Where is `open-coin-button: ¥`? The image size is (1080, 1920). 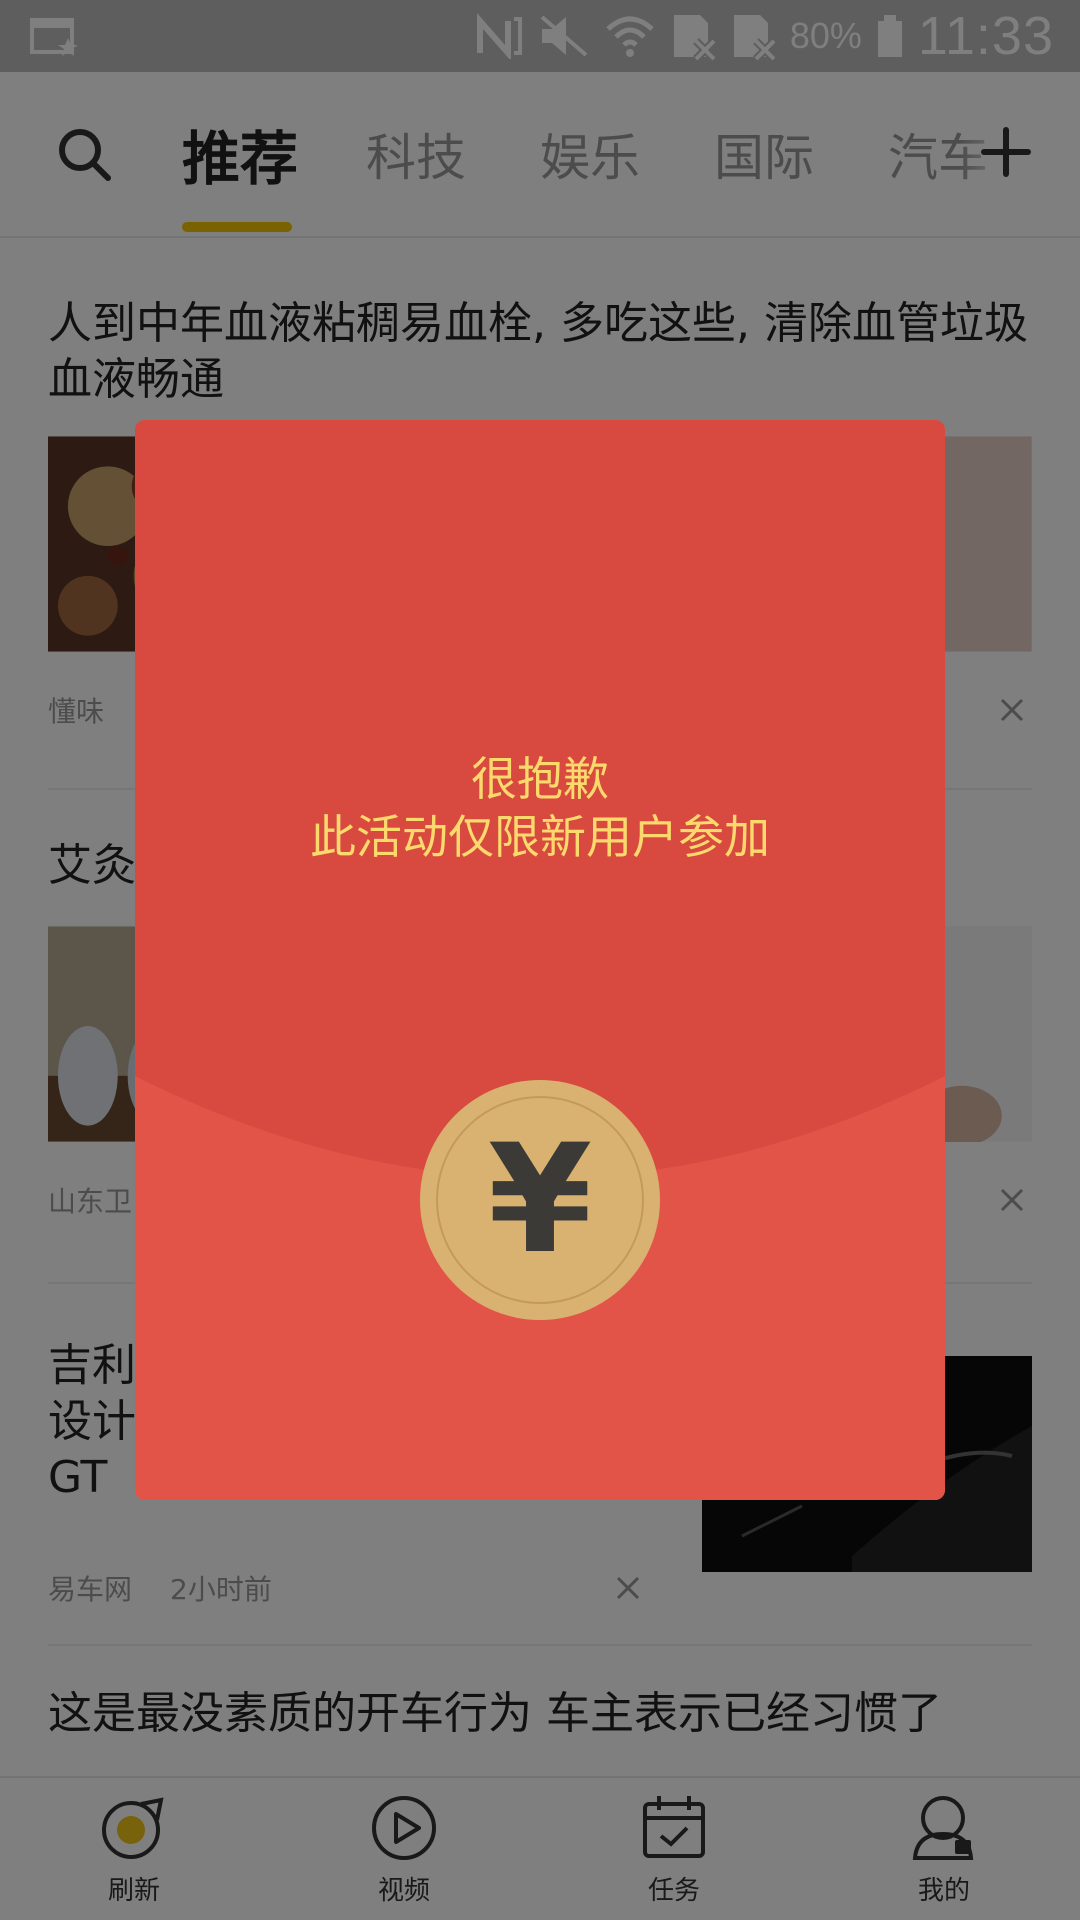
open-coin-button: ¥ is located at coordinates (540, 1200).